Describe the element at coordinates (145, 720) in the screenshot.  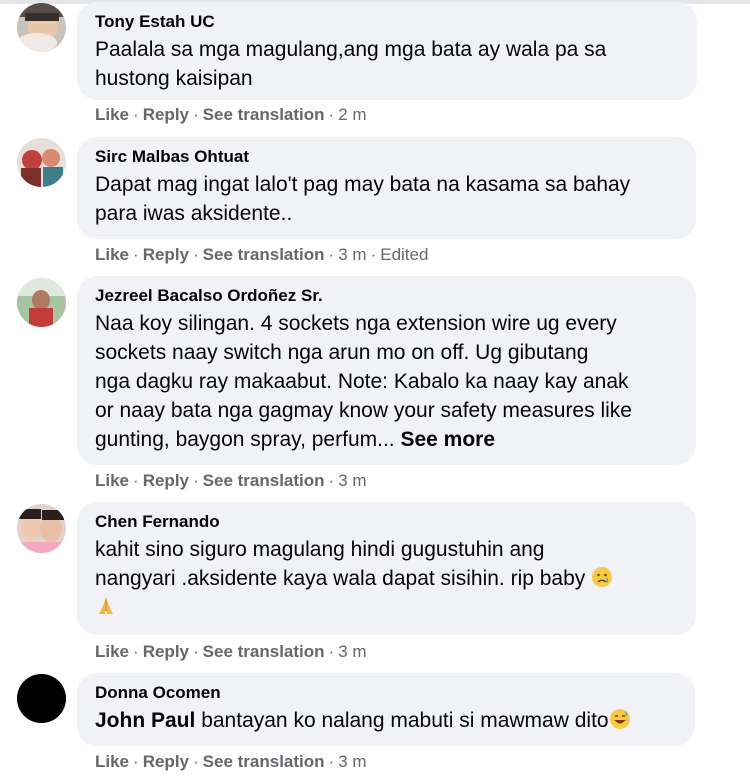
I see `mention-link: John Paul` at that location.